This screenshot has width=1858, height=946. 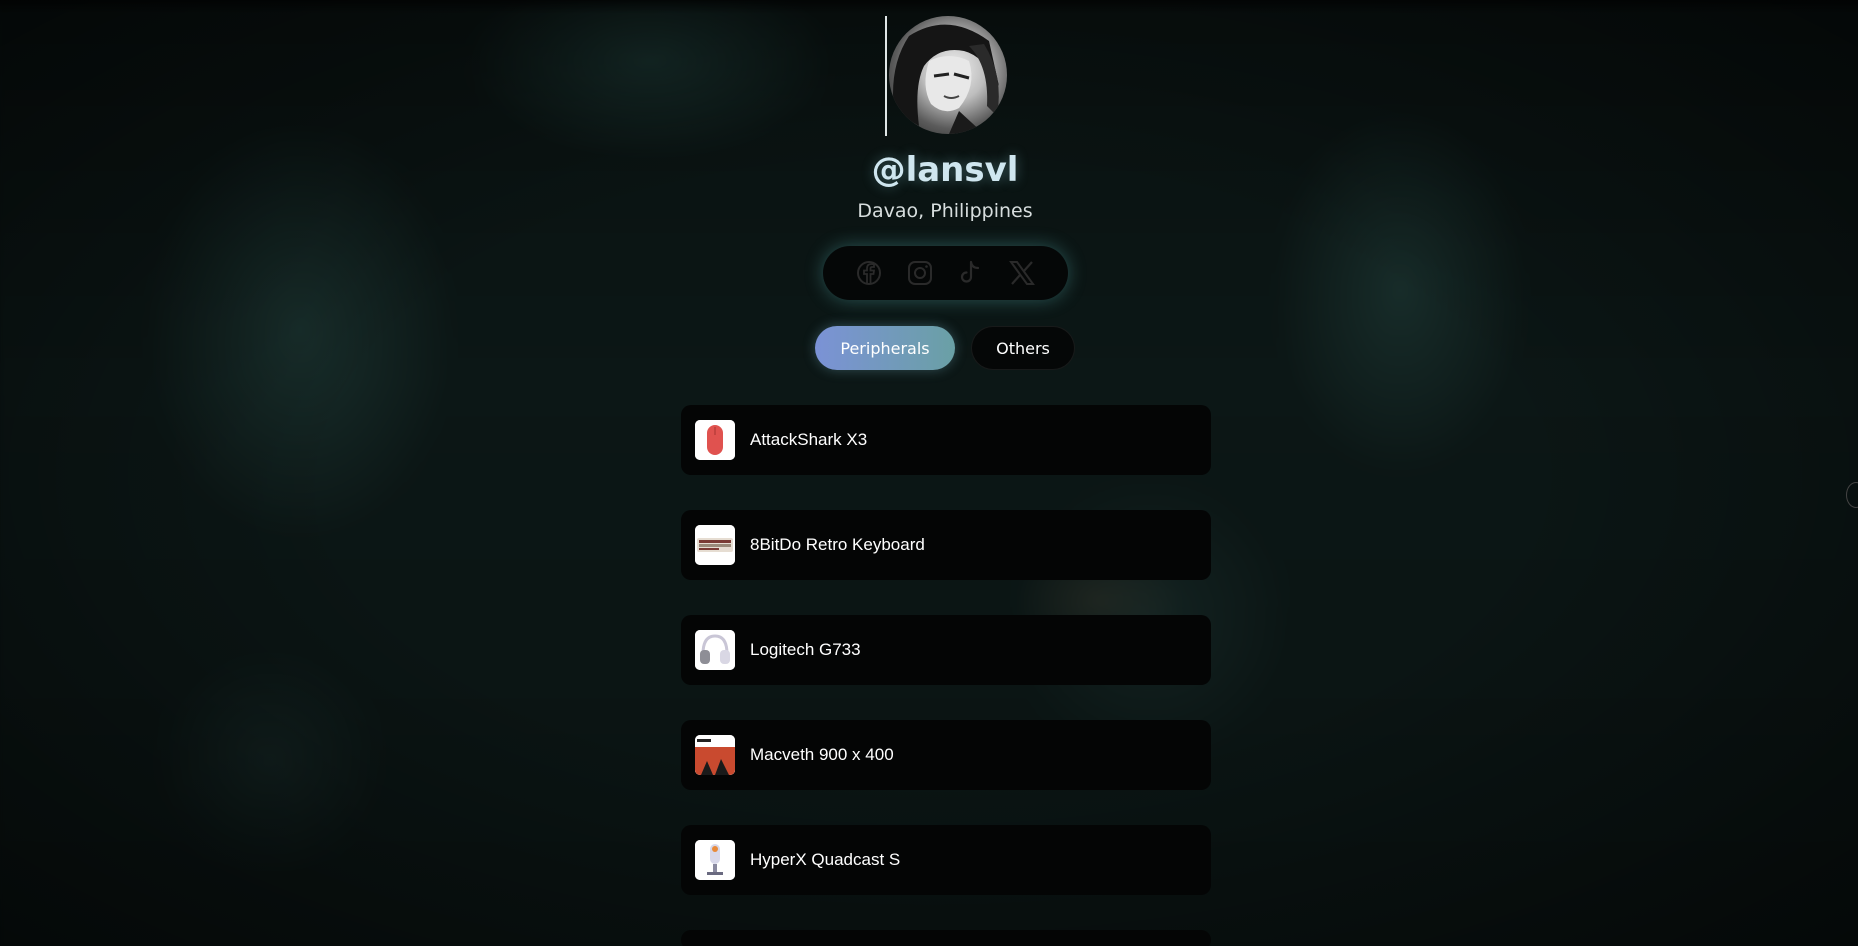 I want to click on username: @lansvl, so click(x=945, y=170).